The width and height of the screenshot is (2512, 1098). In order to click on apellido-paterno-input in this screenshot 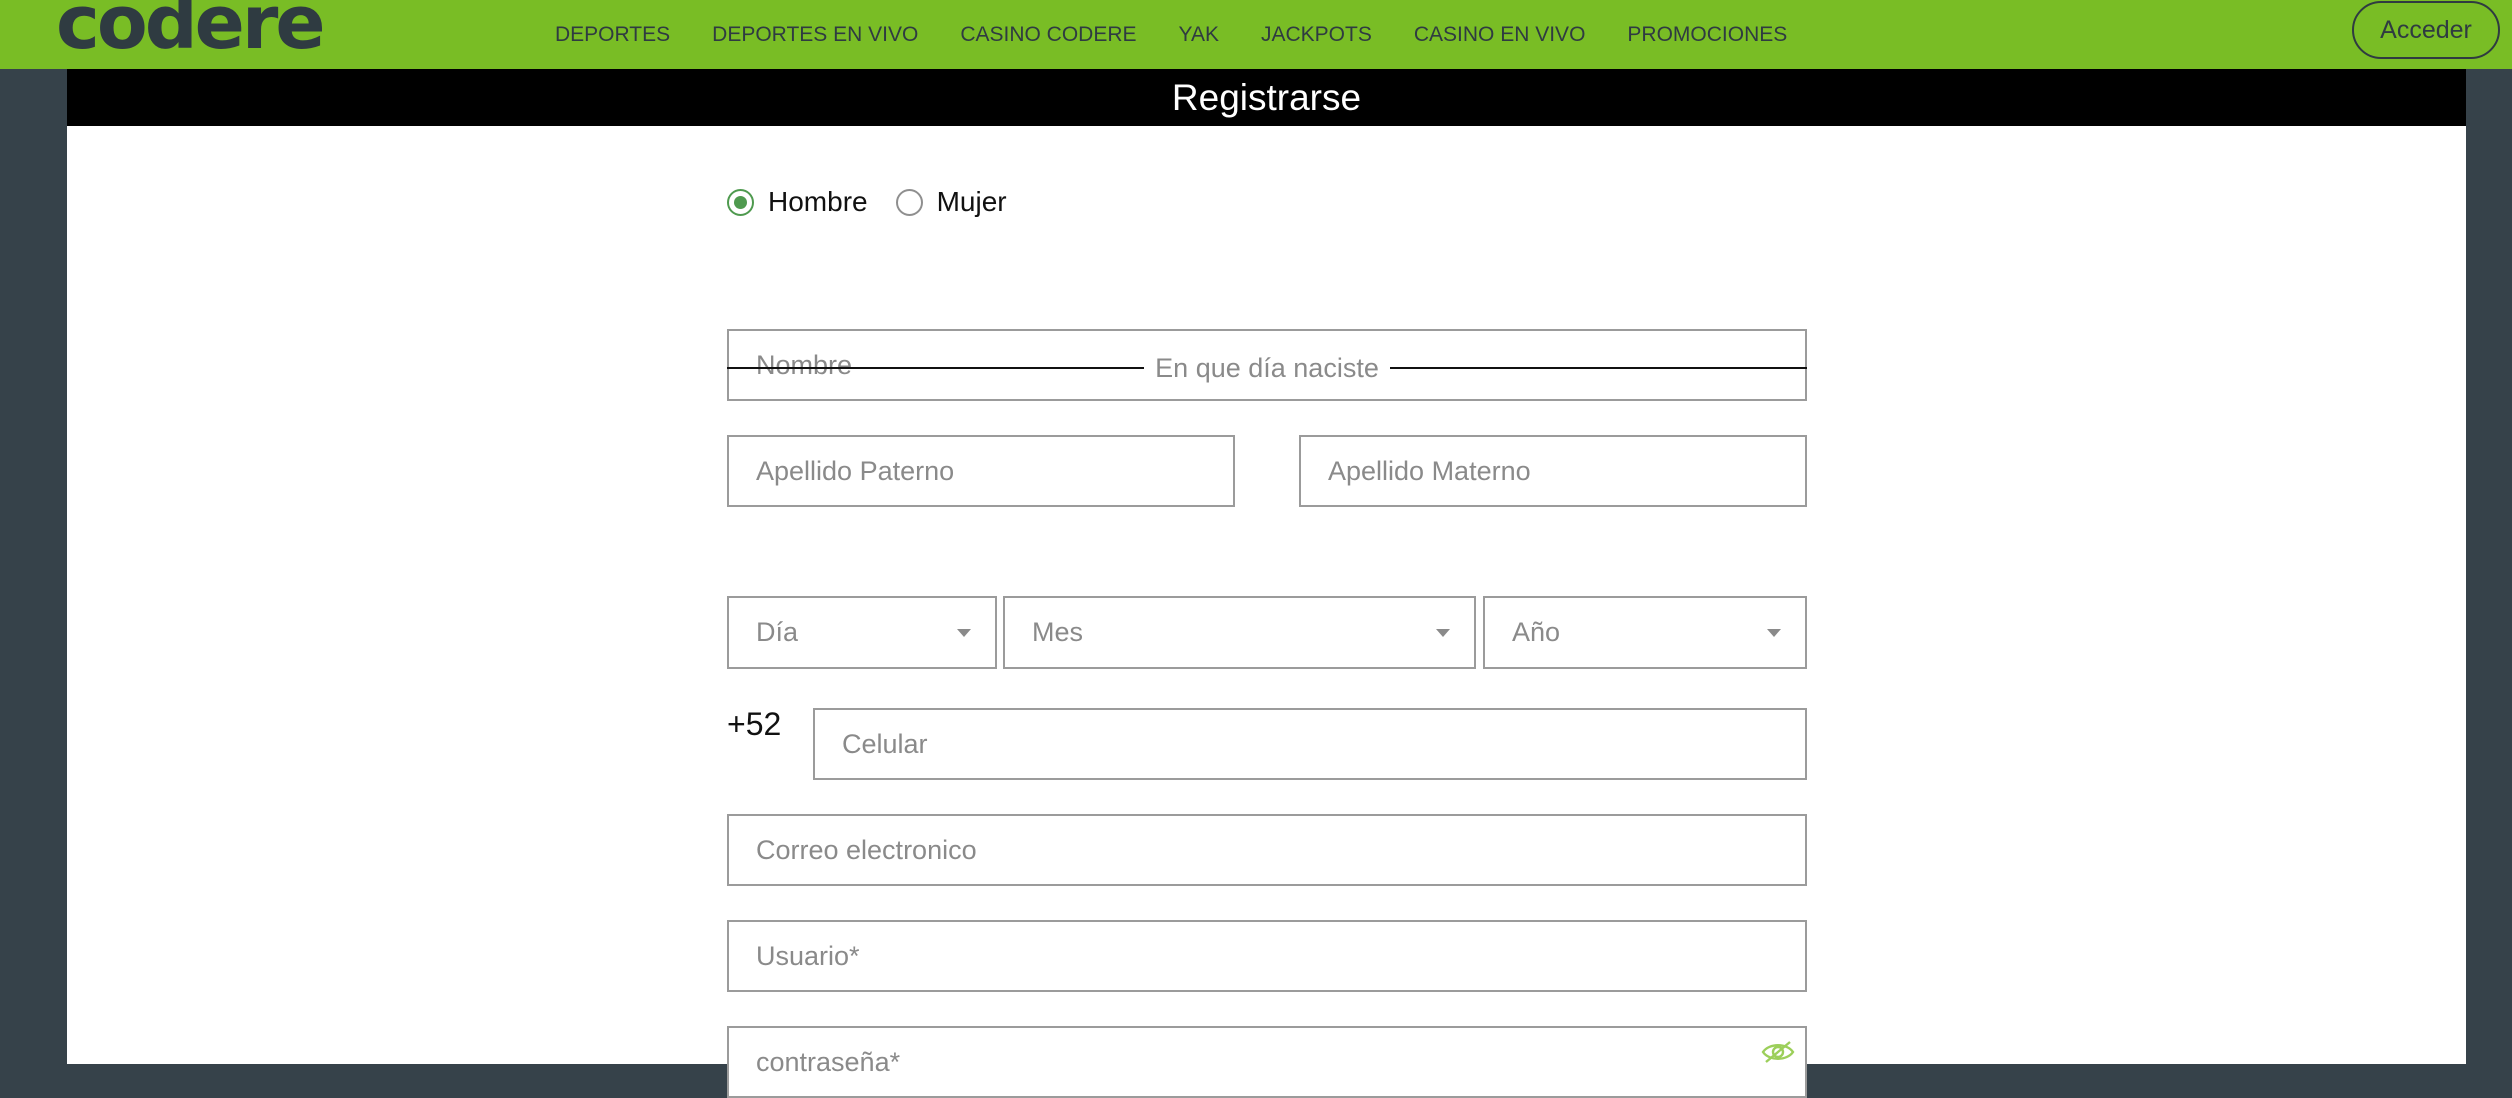, I will do `click(981, 471)`.